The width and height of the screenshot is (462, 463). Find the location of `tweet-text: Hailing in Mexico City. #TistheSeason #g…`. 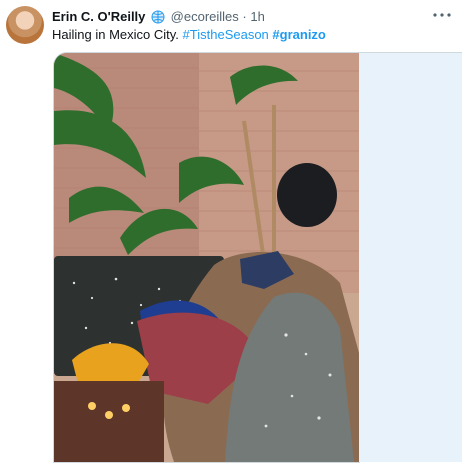

tweet-text: Hailing in Mexico City. #TistheSeason #g… is located at coordinates (189, 35).